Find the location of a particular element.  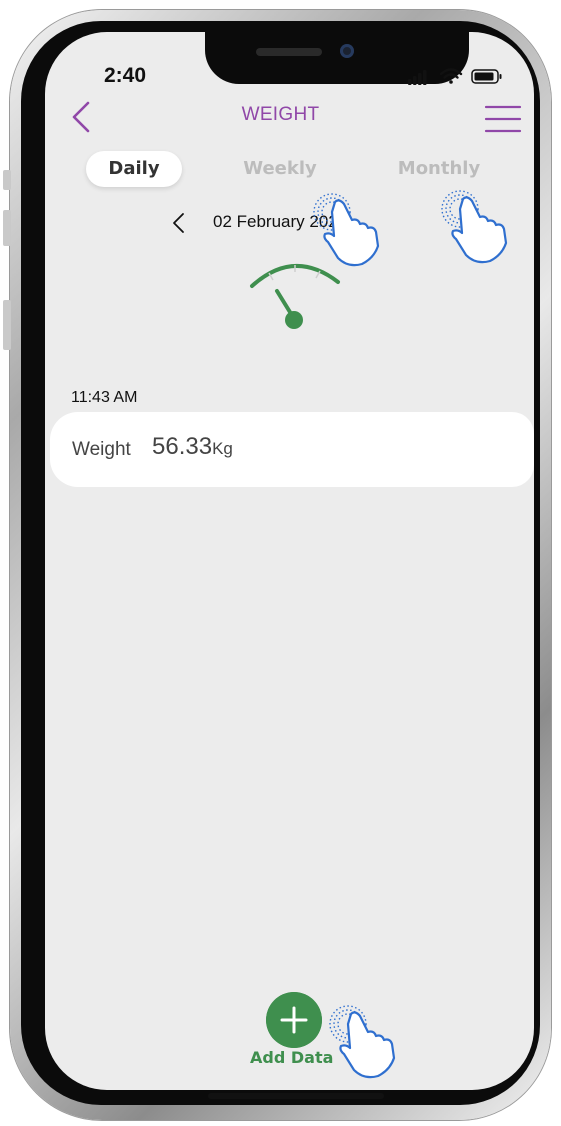

speaker-grill is located at coordinates (289, 52).